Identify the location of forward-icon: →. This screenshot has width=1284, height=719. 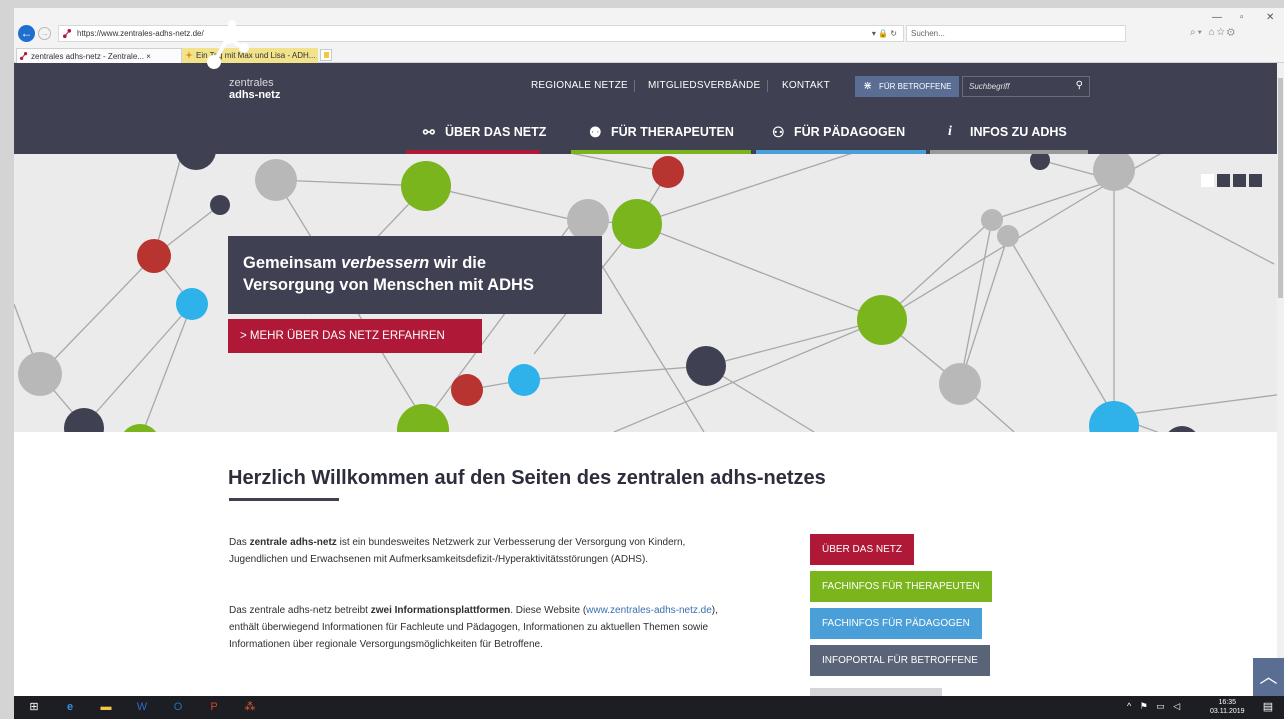
(44, 33).